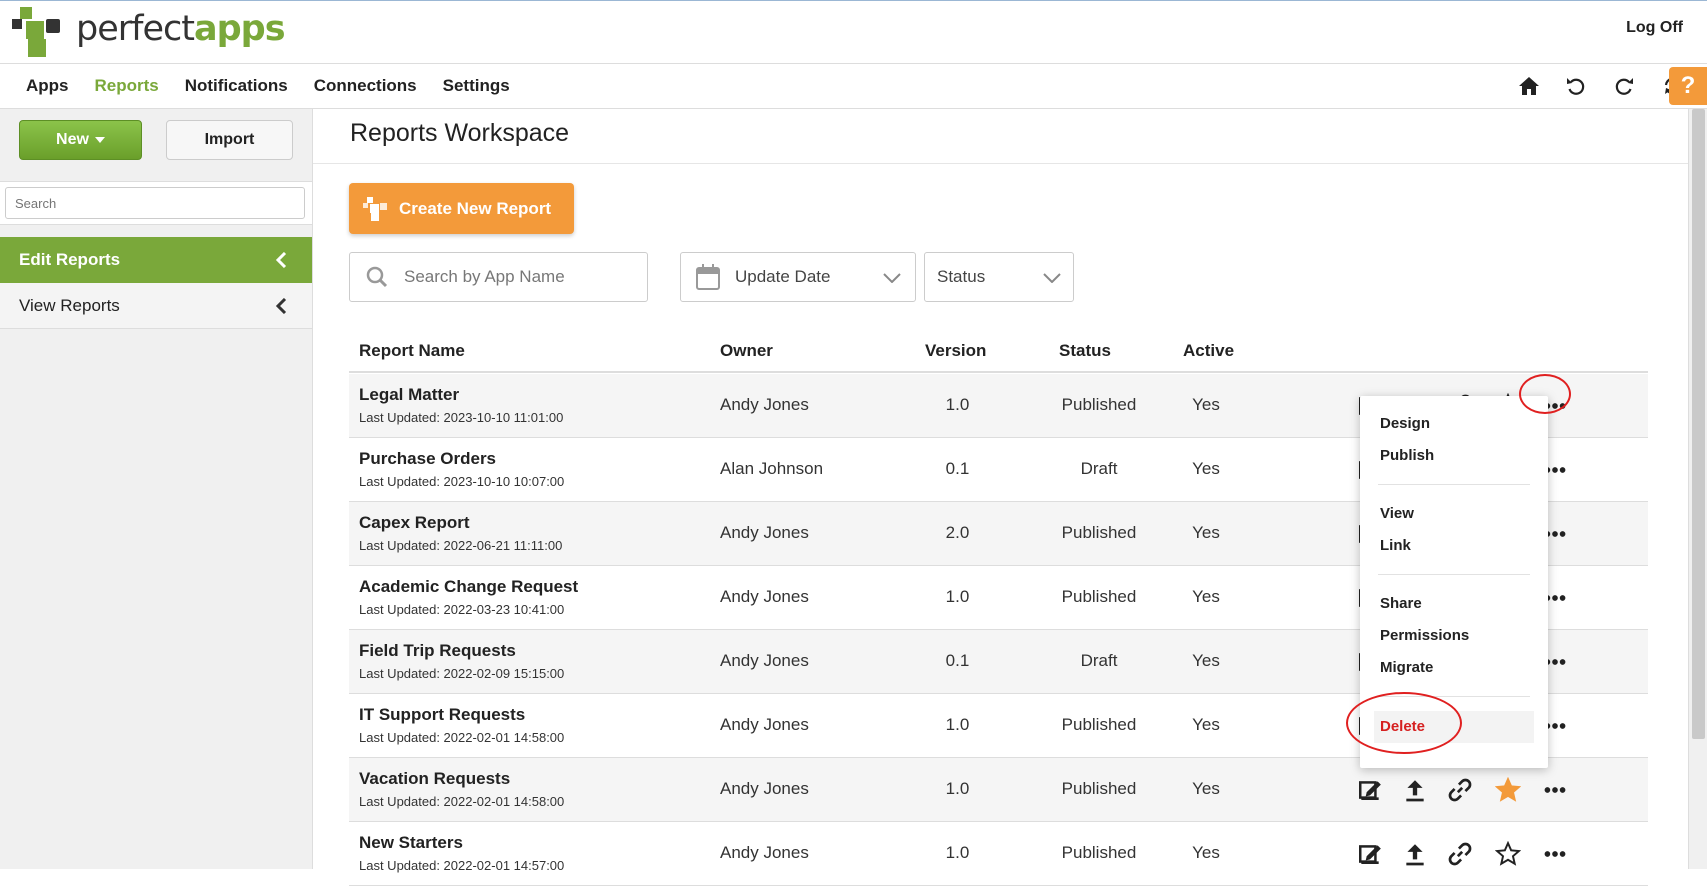  Describe the element at coordinates (99, 140) in the screenshot. I see `caret-down-icon` at that location.